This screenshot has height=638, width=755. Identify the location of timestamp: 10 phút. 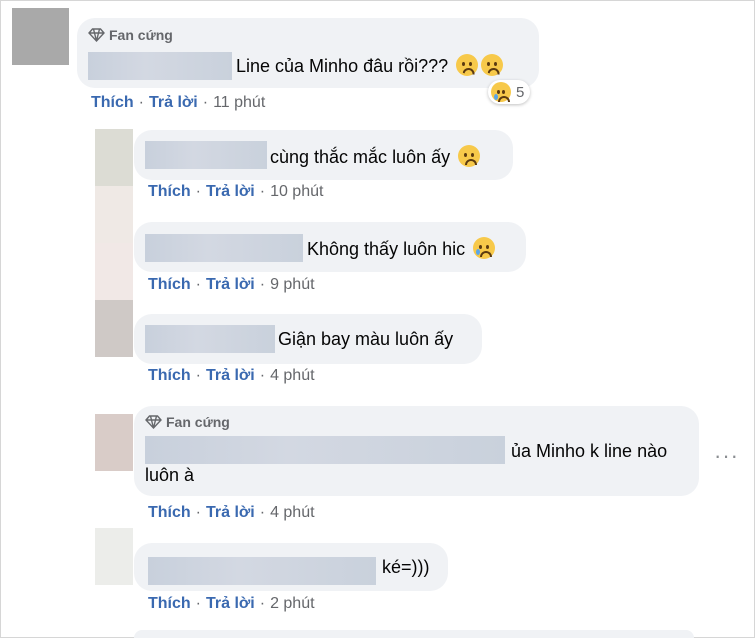
(297, 191).